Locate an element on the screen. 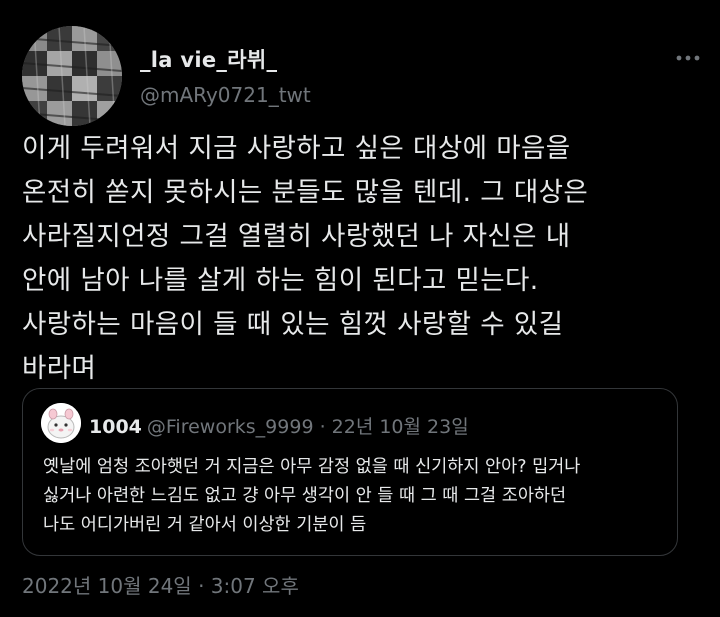  author-avatar is located at coordinates (72, 76).